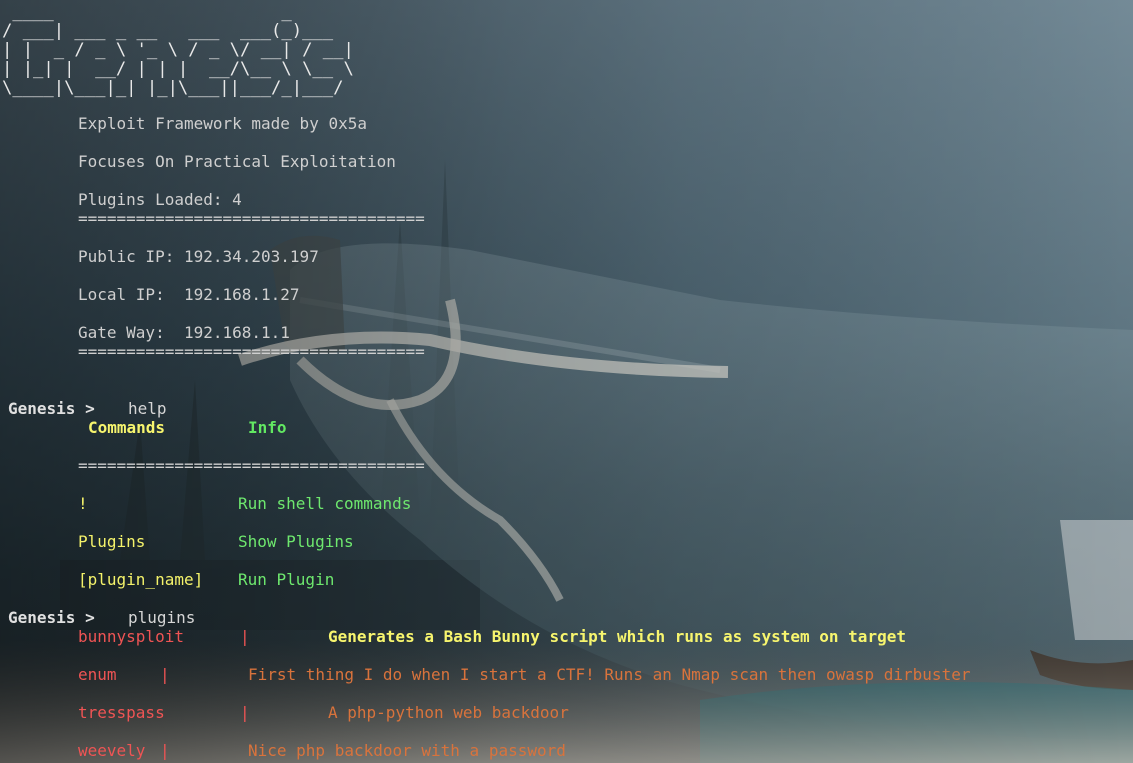  I want to click on plugins-loaded-text: Plugins Loaded: 4, so click(160, 199).